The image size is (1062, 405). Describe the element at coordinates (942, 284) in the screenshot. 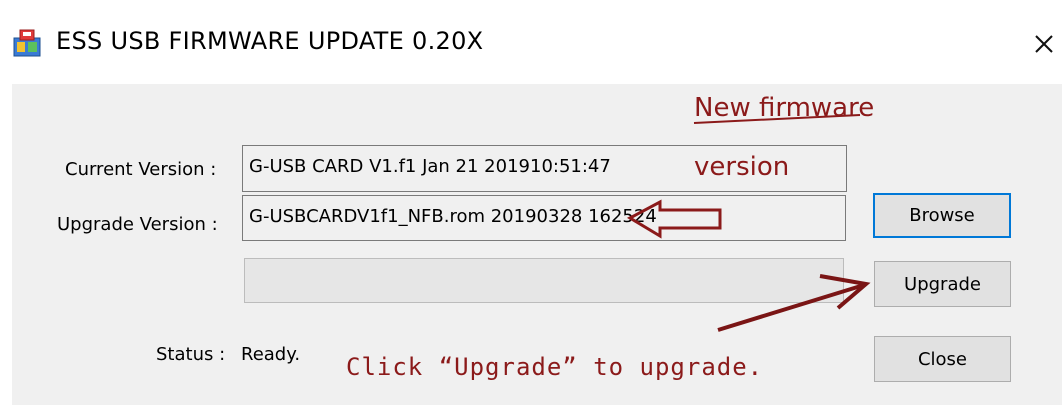

I see `upgrade-button: Upgrade` at that location.